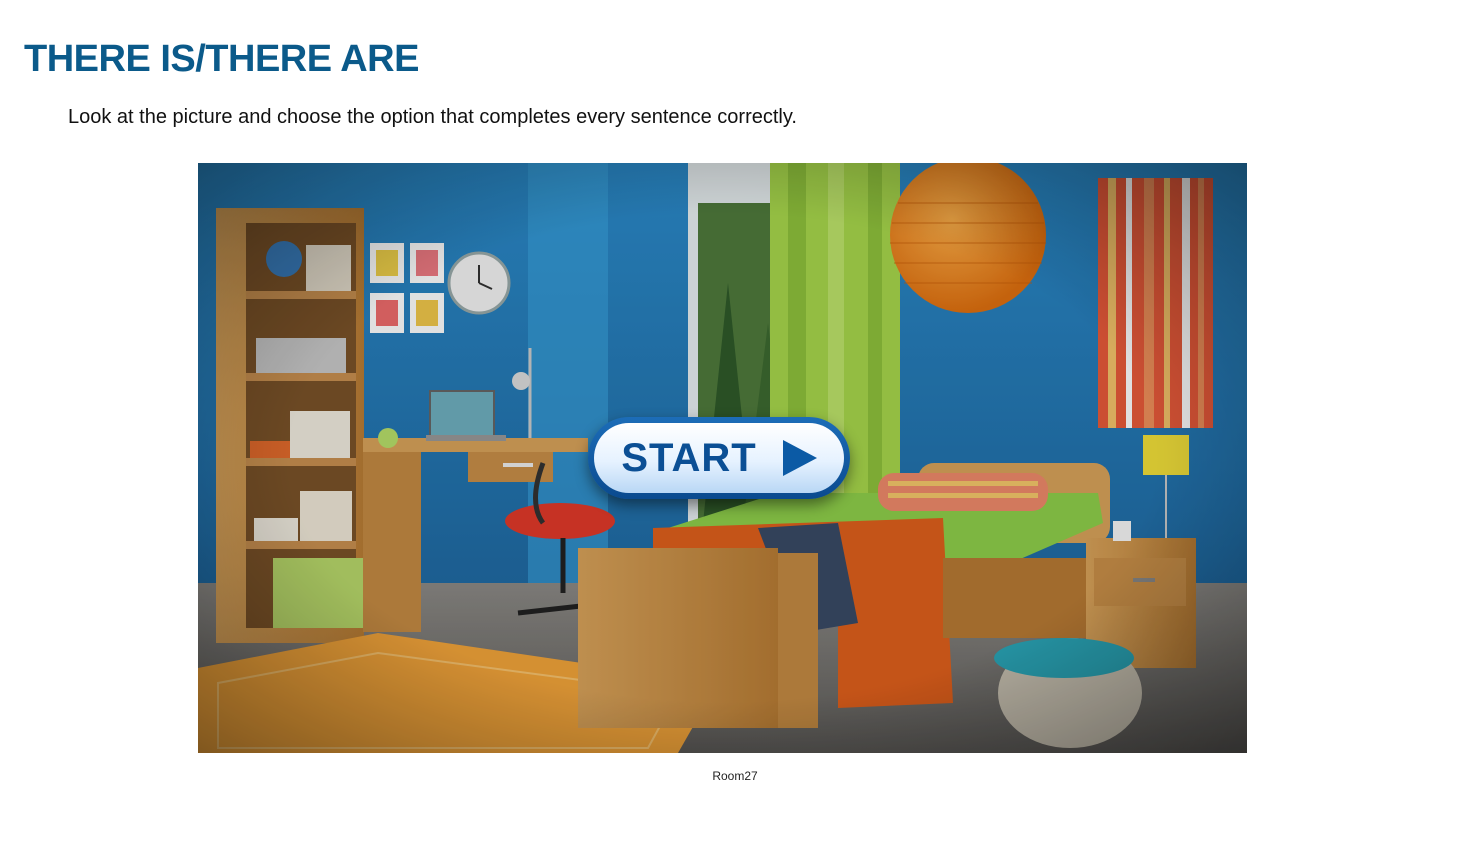 The height and width of the screenshot is (850, 1460). What do you see at coordinates (799, 458) in the screenshot?
I see `play-icon` at bounding box center [799, 458].